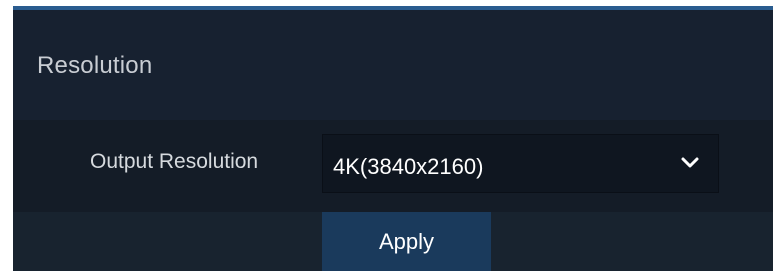 The image size is (773, 271). Describe the element at coordinates (174, 161) in the screenshot. I see `output-resolution-label: Output Resolution` at that location.